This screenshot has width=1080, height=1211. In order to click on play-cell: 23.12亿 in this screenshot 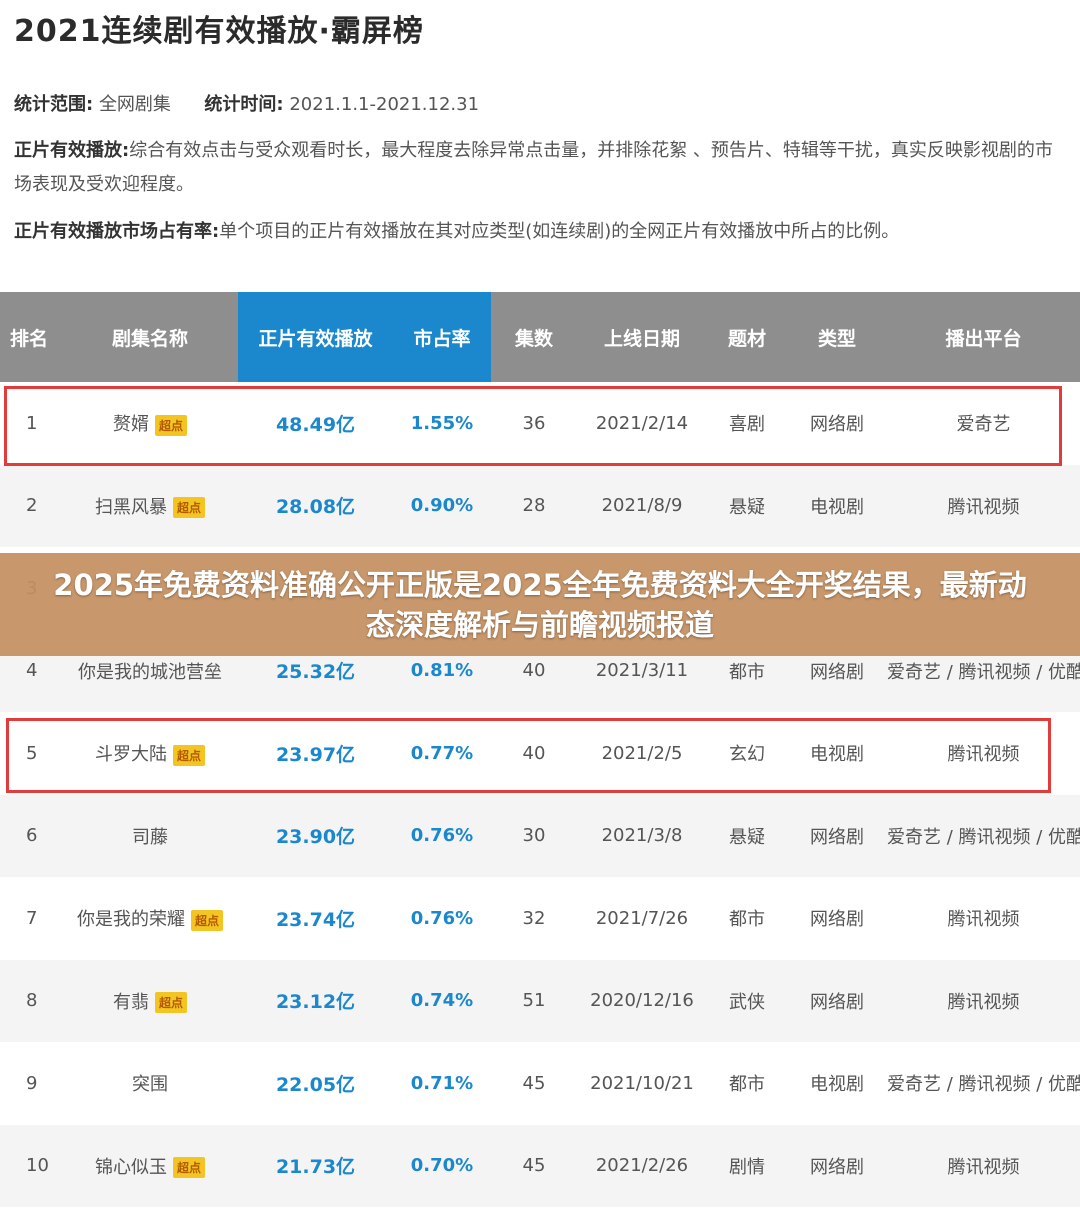, I will do `click(315, 1000)`.